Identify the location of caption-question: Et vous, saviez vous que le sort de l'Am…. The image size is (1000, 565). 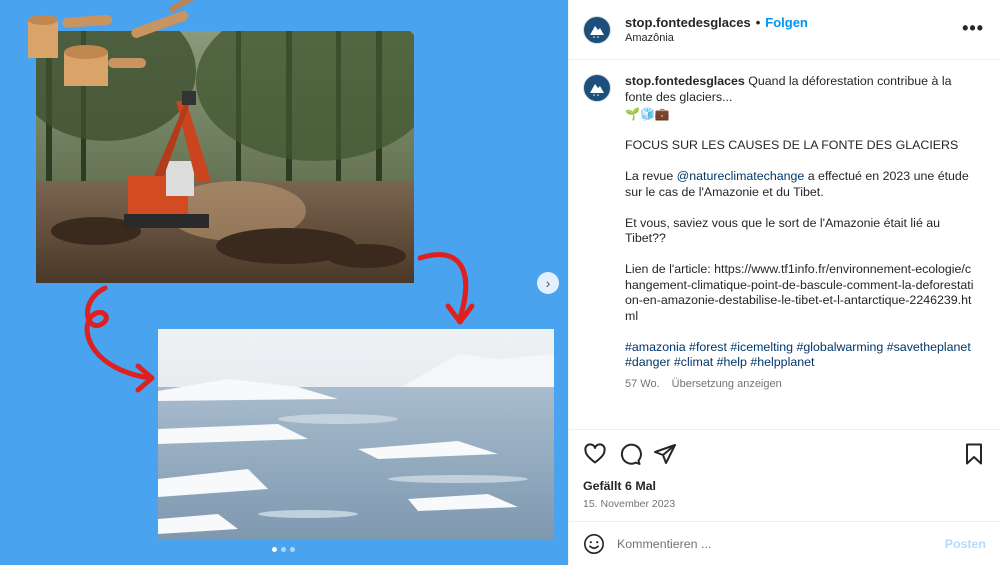
(783, 230).